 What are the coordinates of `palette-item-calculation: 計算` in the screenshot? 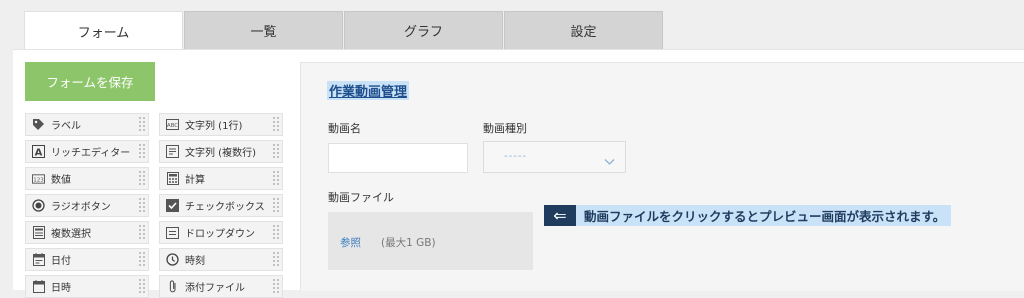 It's located at (221, 178).